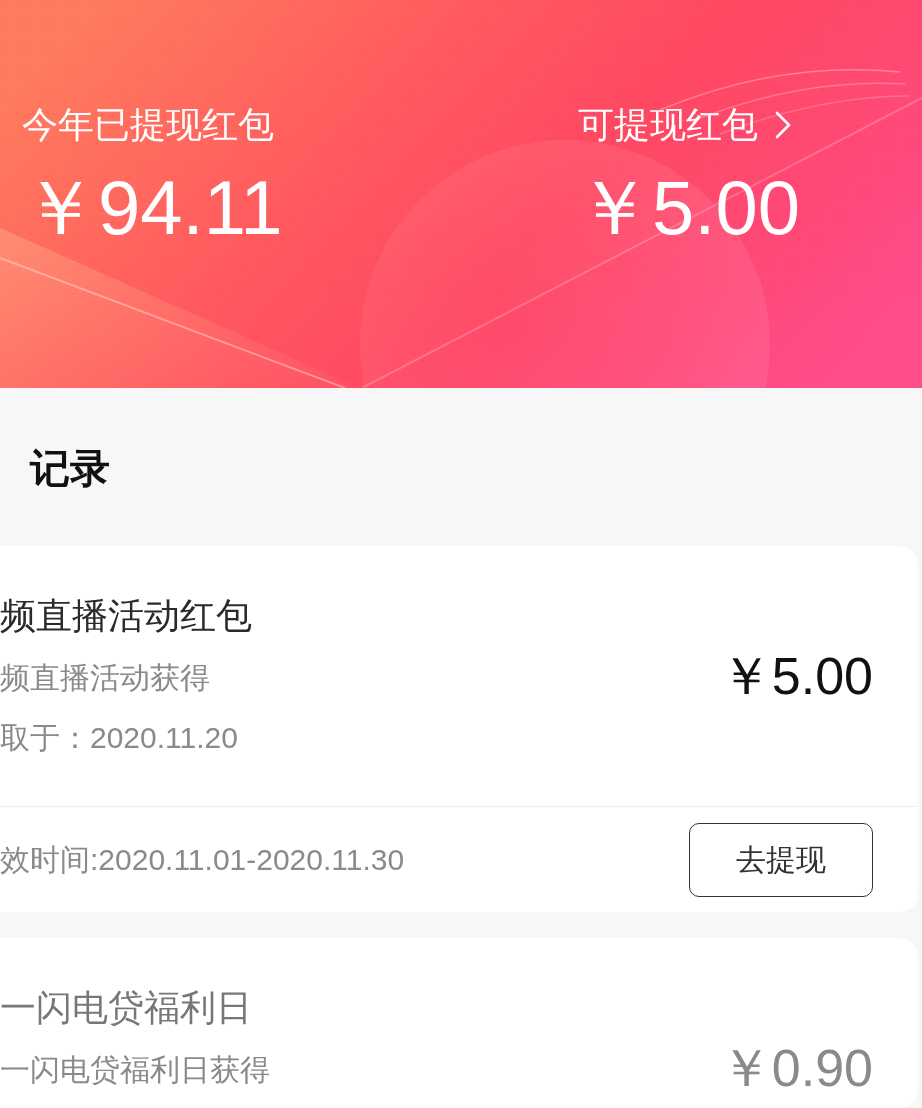 Image resolution: width=922 pixels, height=1108 pixels. I want to click on record-title: 一闪电贷福利日, so click(126, 1008).